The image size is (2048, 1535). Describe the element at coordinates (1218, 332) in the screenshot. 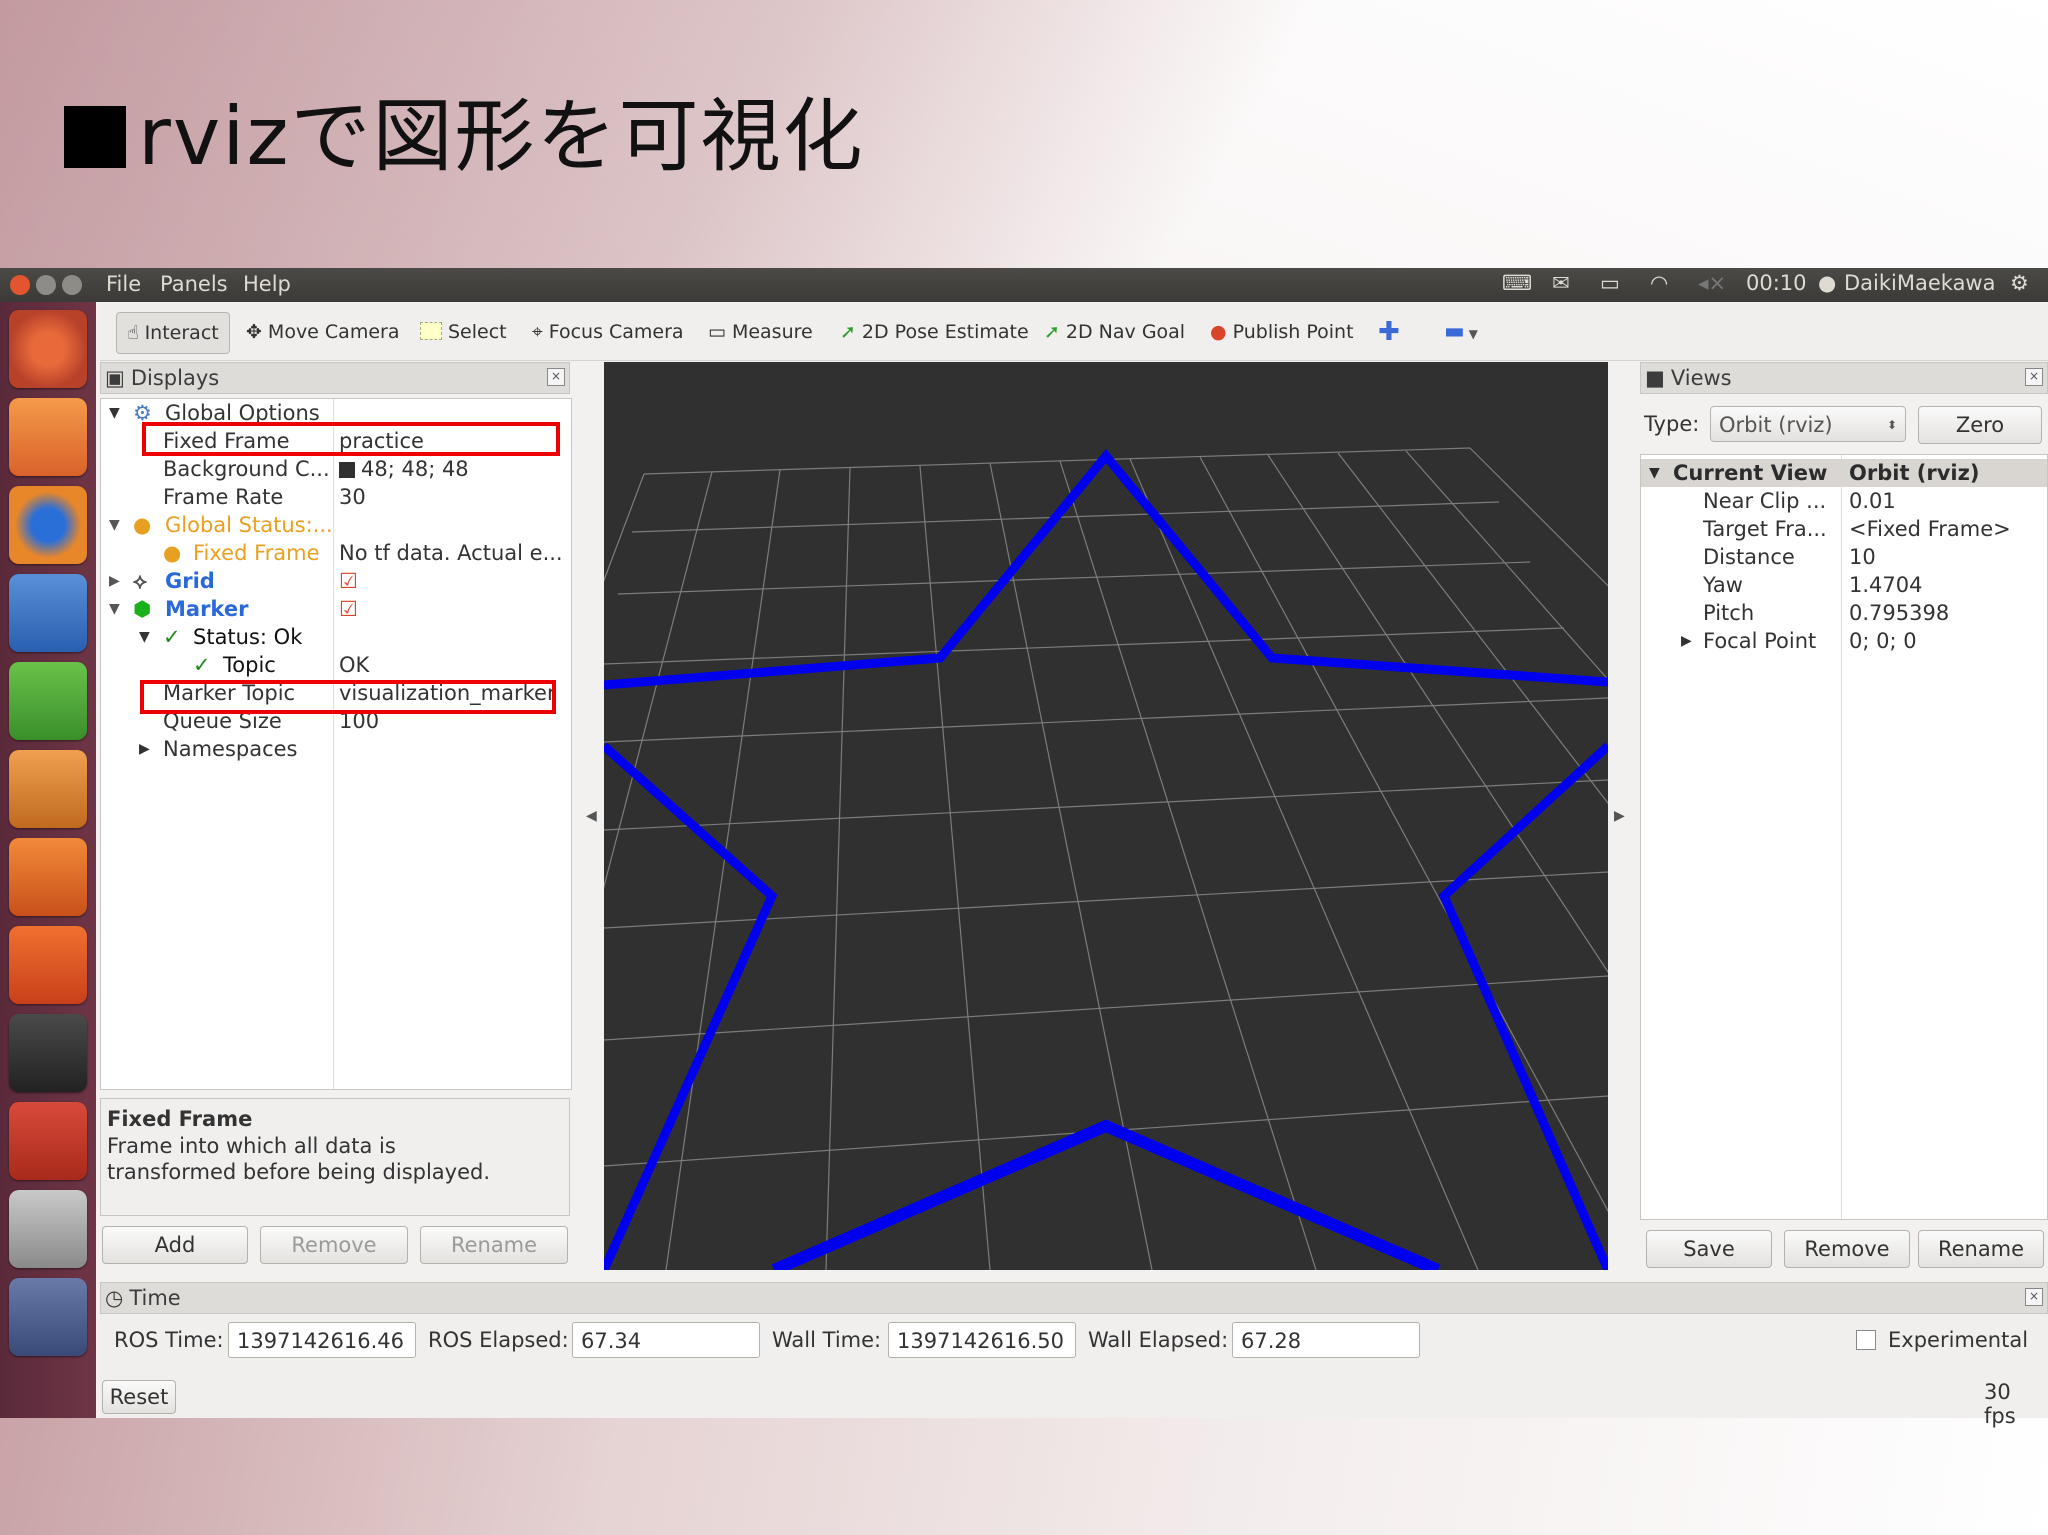

I see `map-pin-icon: ●` at that location.